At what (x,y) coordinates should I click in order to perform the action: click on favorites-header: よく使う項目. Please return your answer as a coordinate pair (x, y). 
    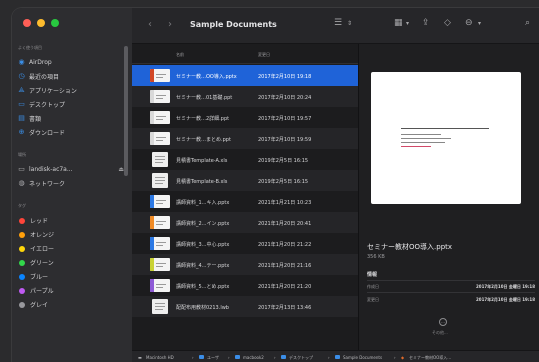
    Looking at the image, I should click on (30, 47).